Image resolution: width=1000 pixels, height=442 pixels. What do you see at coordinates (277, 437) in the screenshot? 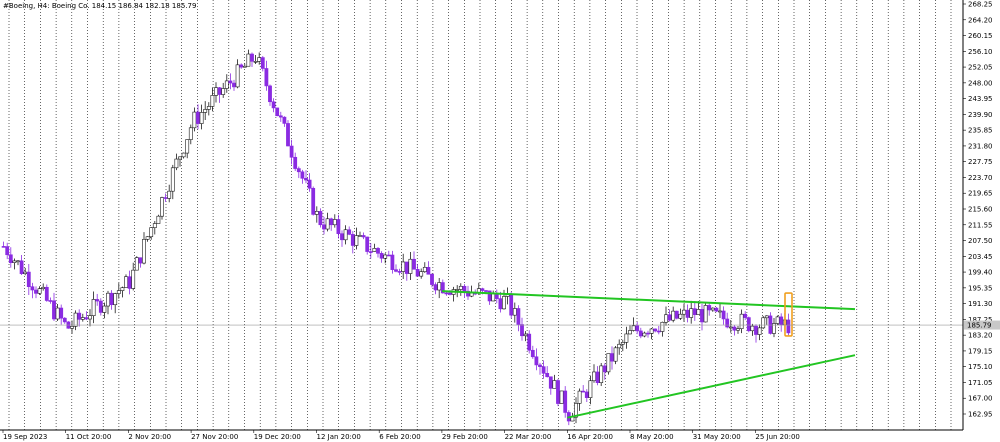
I see `x-tick-label: 19 Dec 20:00` at bounding box center [277, 437].